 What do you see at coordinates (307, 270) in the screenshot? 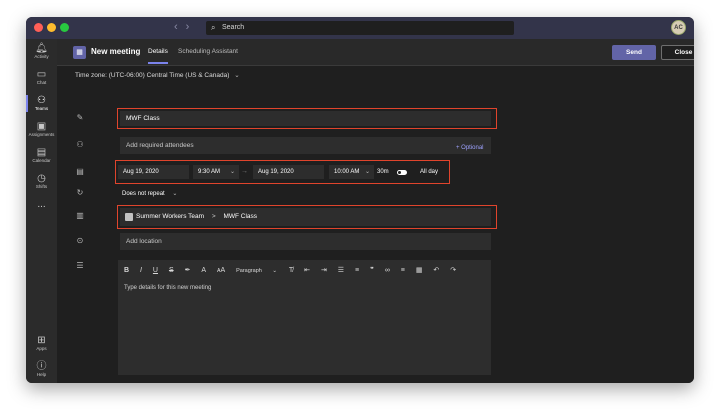
I see `decrease-indent-icon: ⇤` at bounding box center [307, 270].